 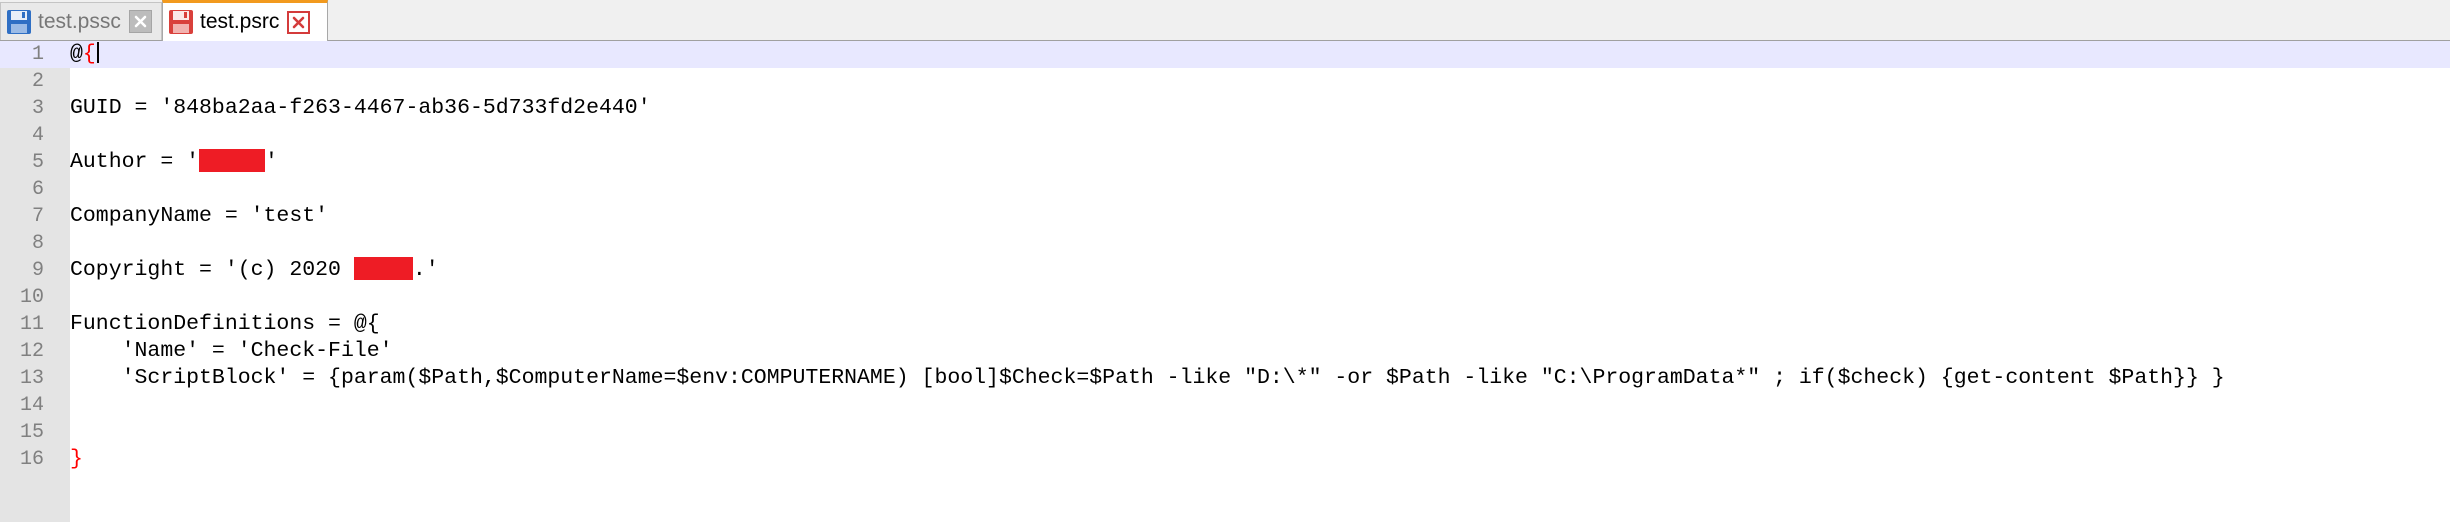 What do you see at coordinates (31, 459) in the screenshot?
I see `line-number: 16` at bounding box center [31, 459].